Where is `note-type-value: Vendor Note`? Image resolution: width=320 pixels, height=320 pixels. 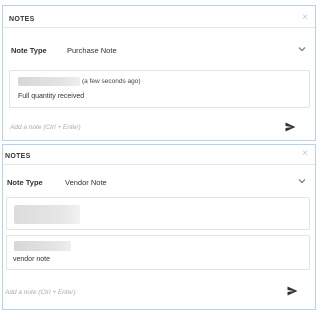
note-type-value: Vendor Note is located at coordinates (86, 182).